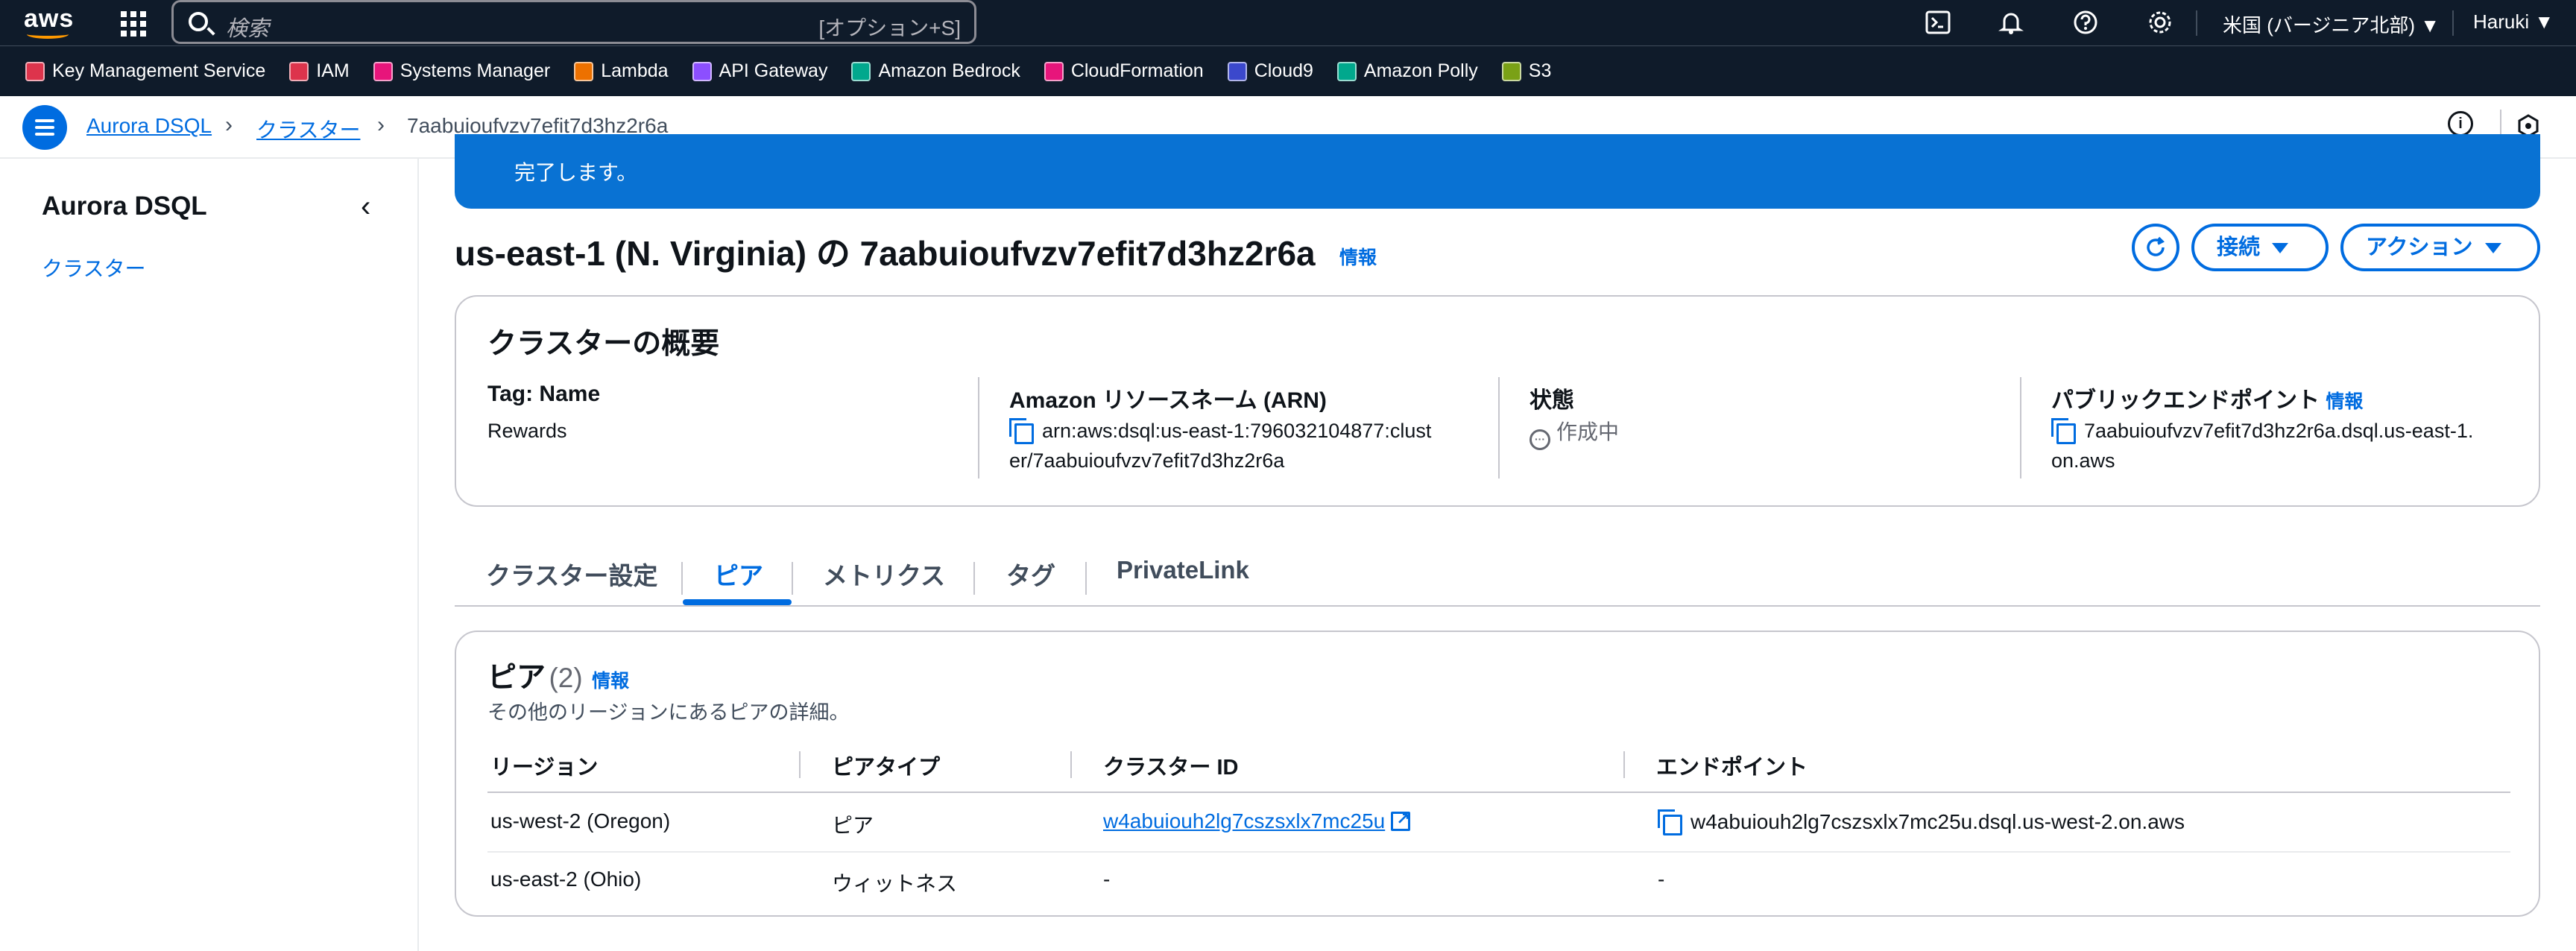 This screenshot has height=951, width=2576. Describe the element at coordinates (2086, 23) in the screenshot. I see `help-icon` at that location.